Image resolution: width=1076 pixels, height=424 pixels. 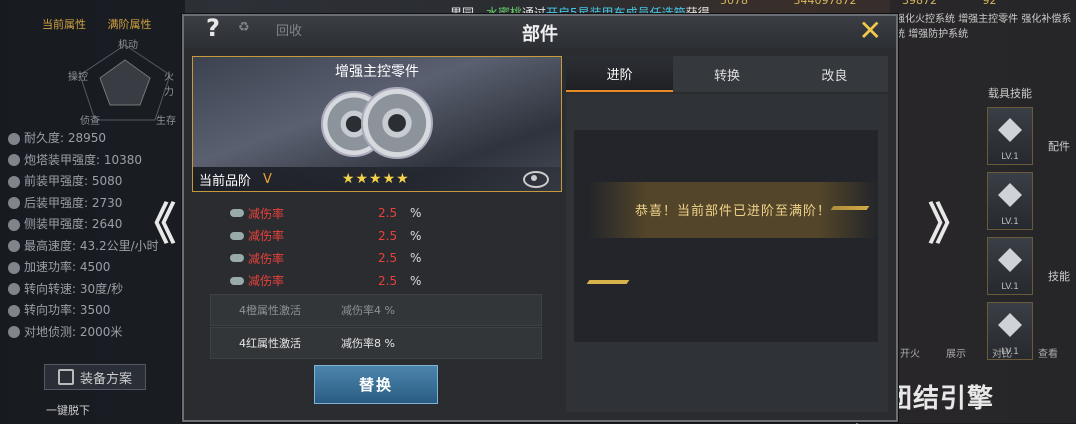 I want to click on grade-value: V, so click(x=267, y=179).